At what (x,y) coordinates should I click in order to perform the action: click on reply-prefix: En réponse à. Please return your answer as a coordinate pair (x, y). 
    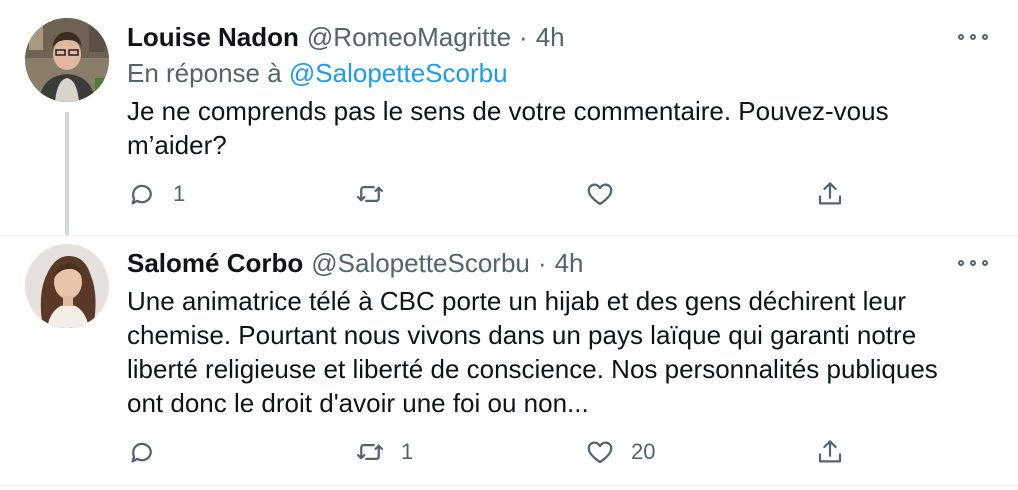
    Looking at the image, I should click on (204, 73).